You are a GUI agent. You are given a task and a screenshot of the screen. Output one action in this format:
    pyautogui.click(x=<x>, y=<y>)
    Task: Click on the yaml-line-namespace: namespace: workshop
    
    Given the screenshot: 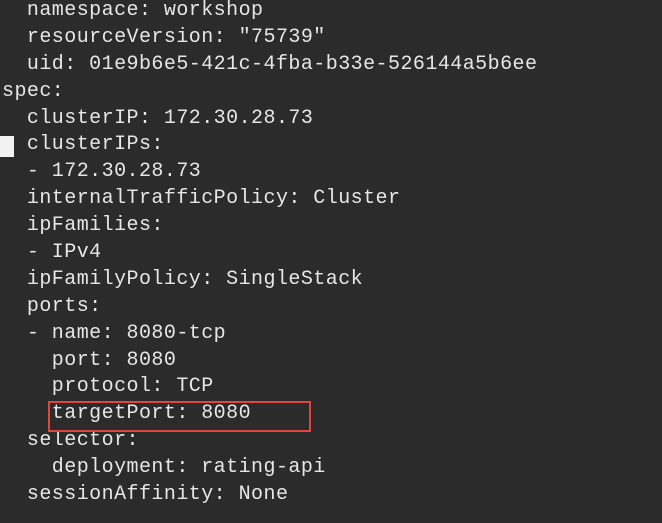 What is the action you would take?
    pyautogui.click(x=133, y=11)
    